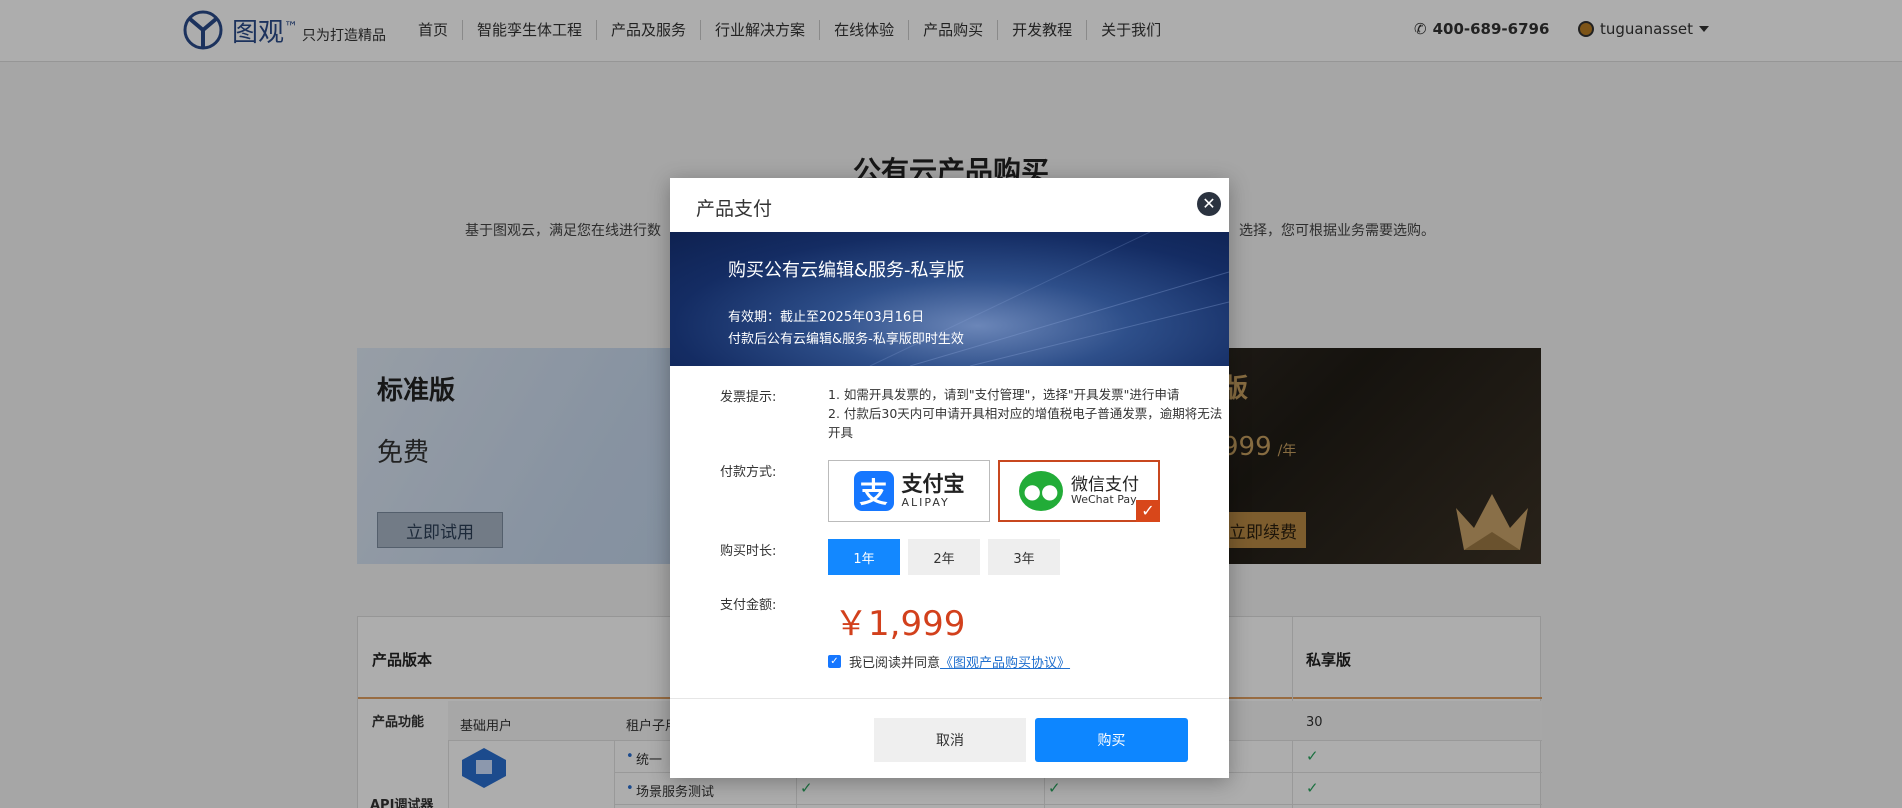 This screenshot has width=1902, height=808. Describe the element at coordinates (834, 661) in the screenshot. I see `agreement-checkbox: ✓` at that location.